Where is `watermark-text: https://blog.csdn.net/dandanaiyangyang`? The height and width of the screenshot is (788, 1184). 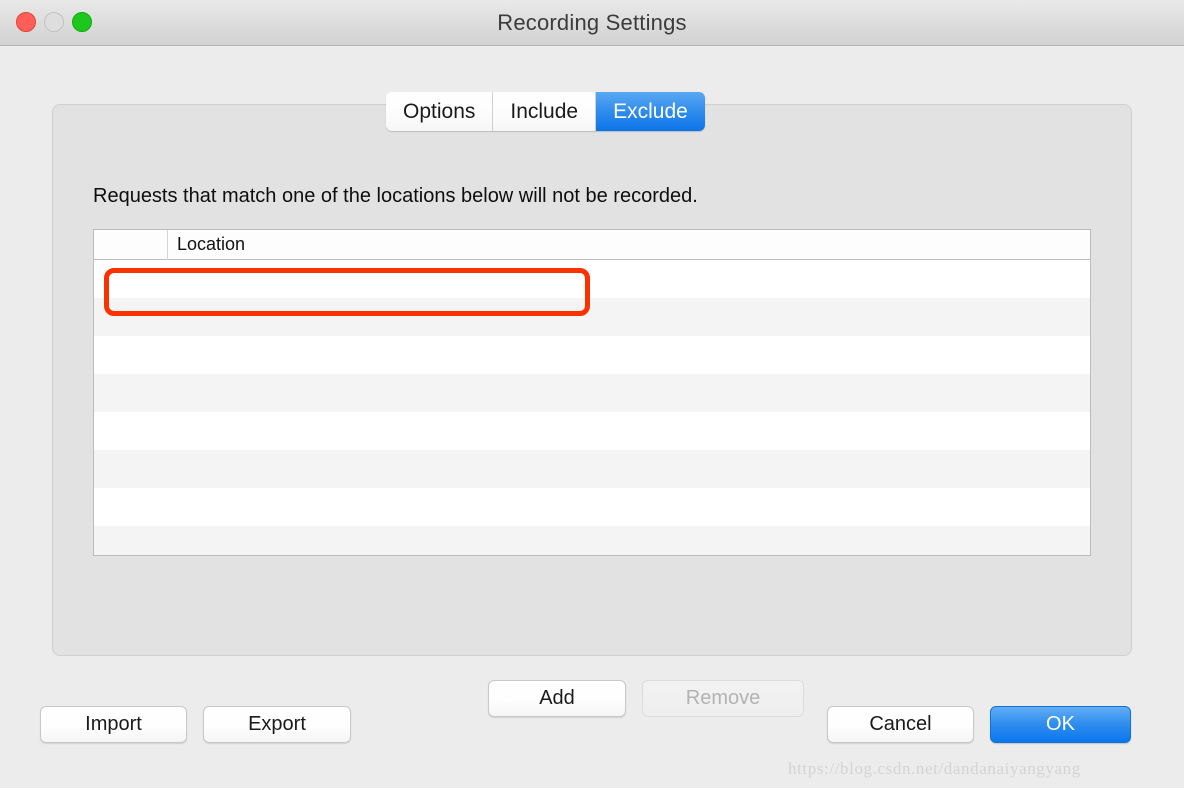
watermark-text: https://blog.csdn.net/dandanaiyangyang is located at coordinates (934, 768).